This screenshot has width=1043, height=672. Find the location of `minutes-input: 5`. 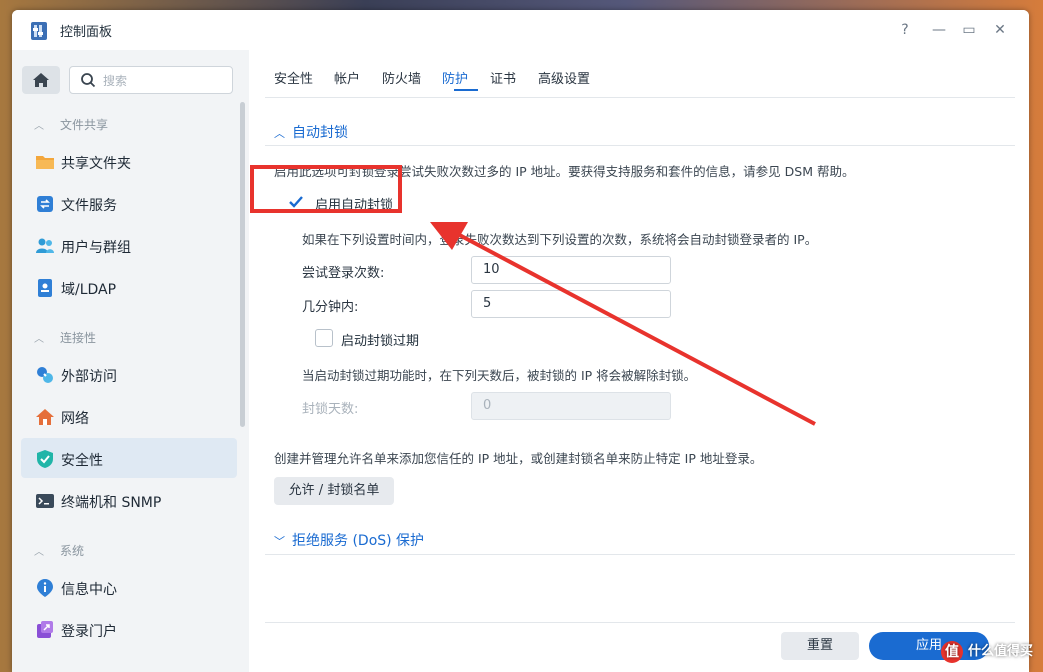

minutes-input: 5 is located at coordinates (571, 304).